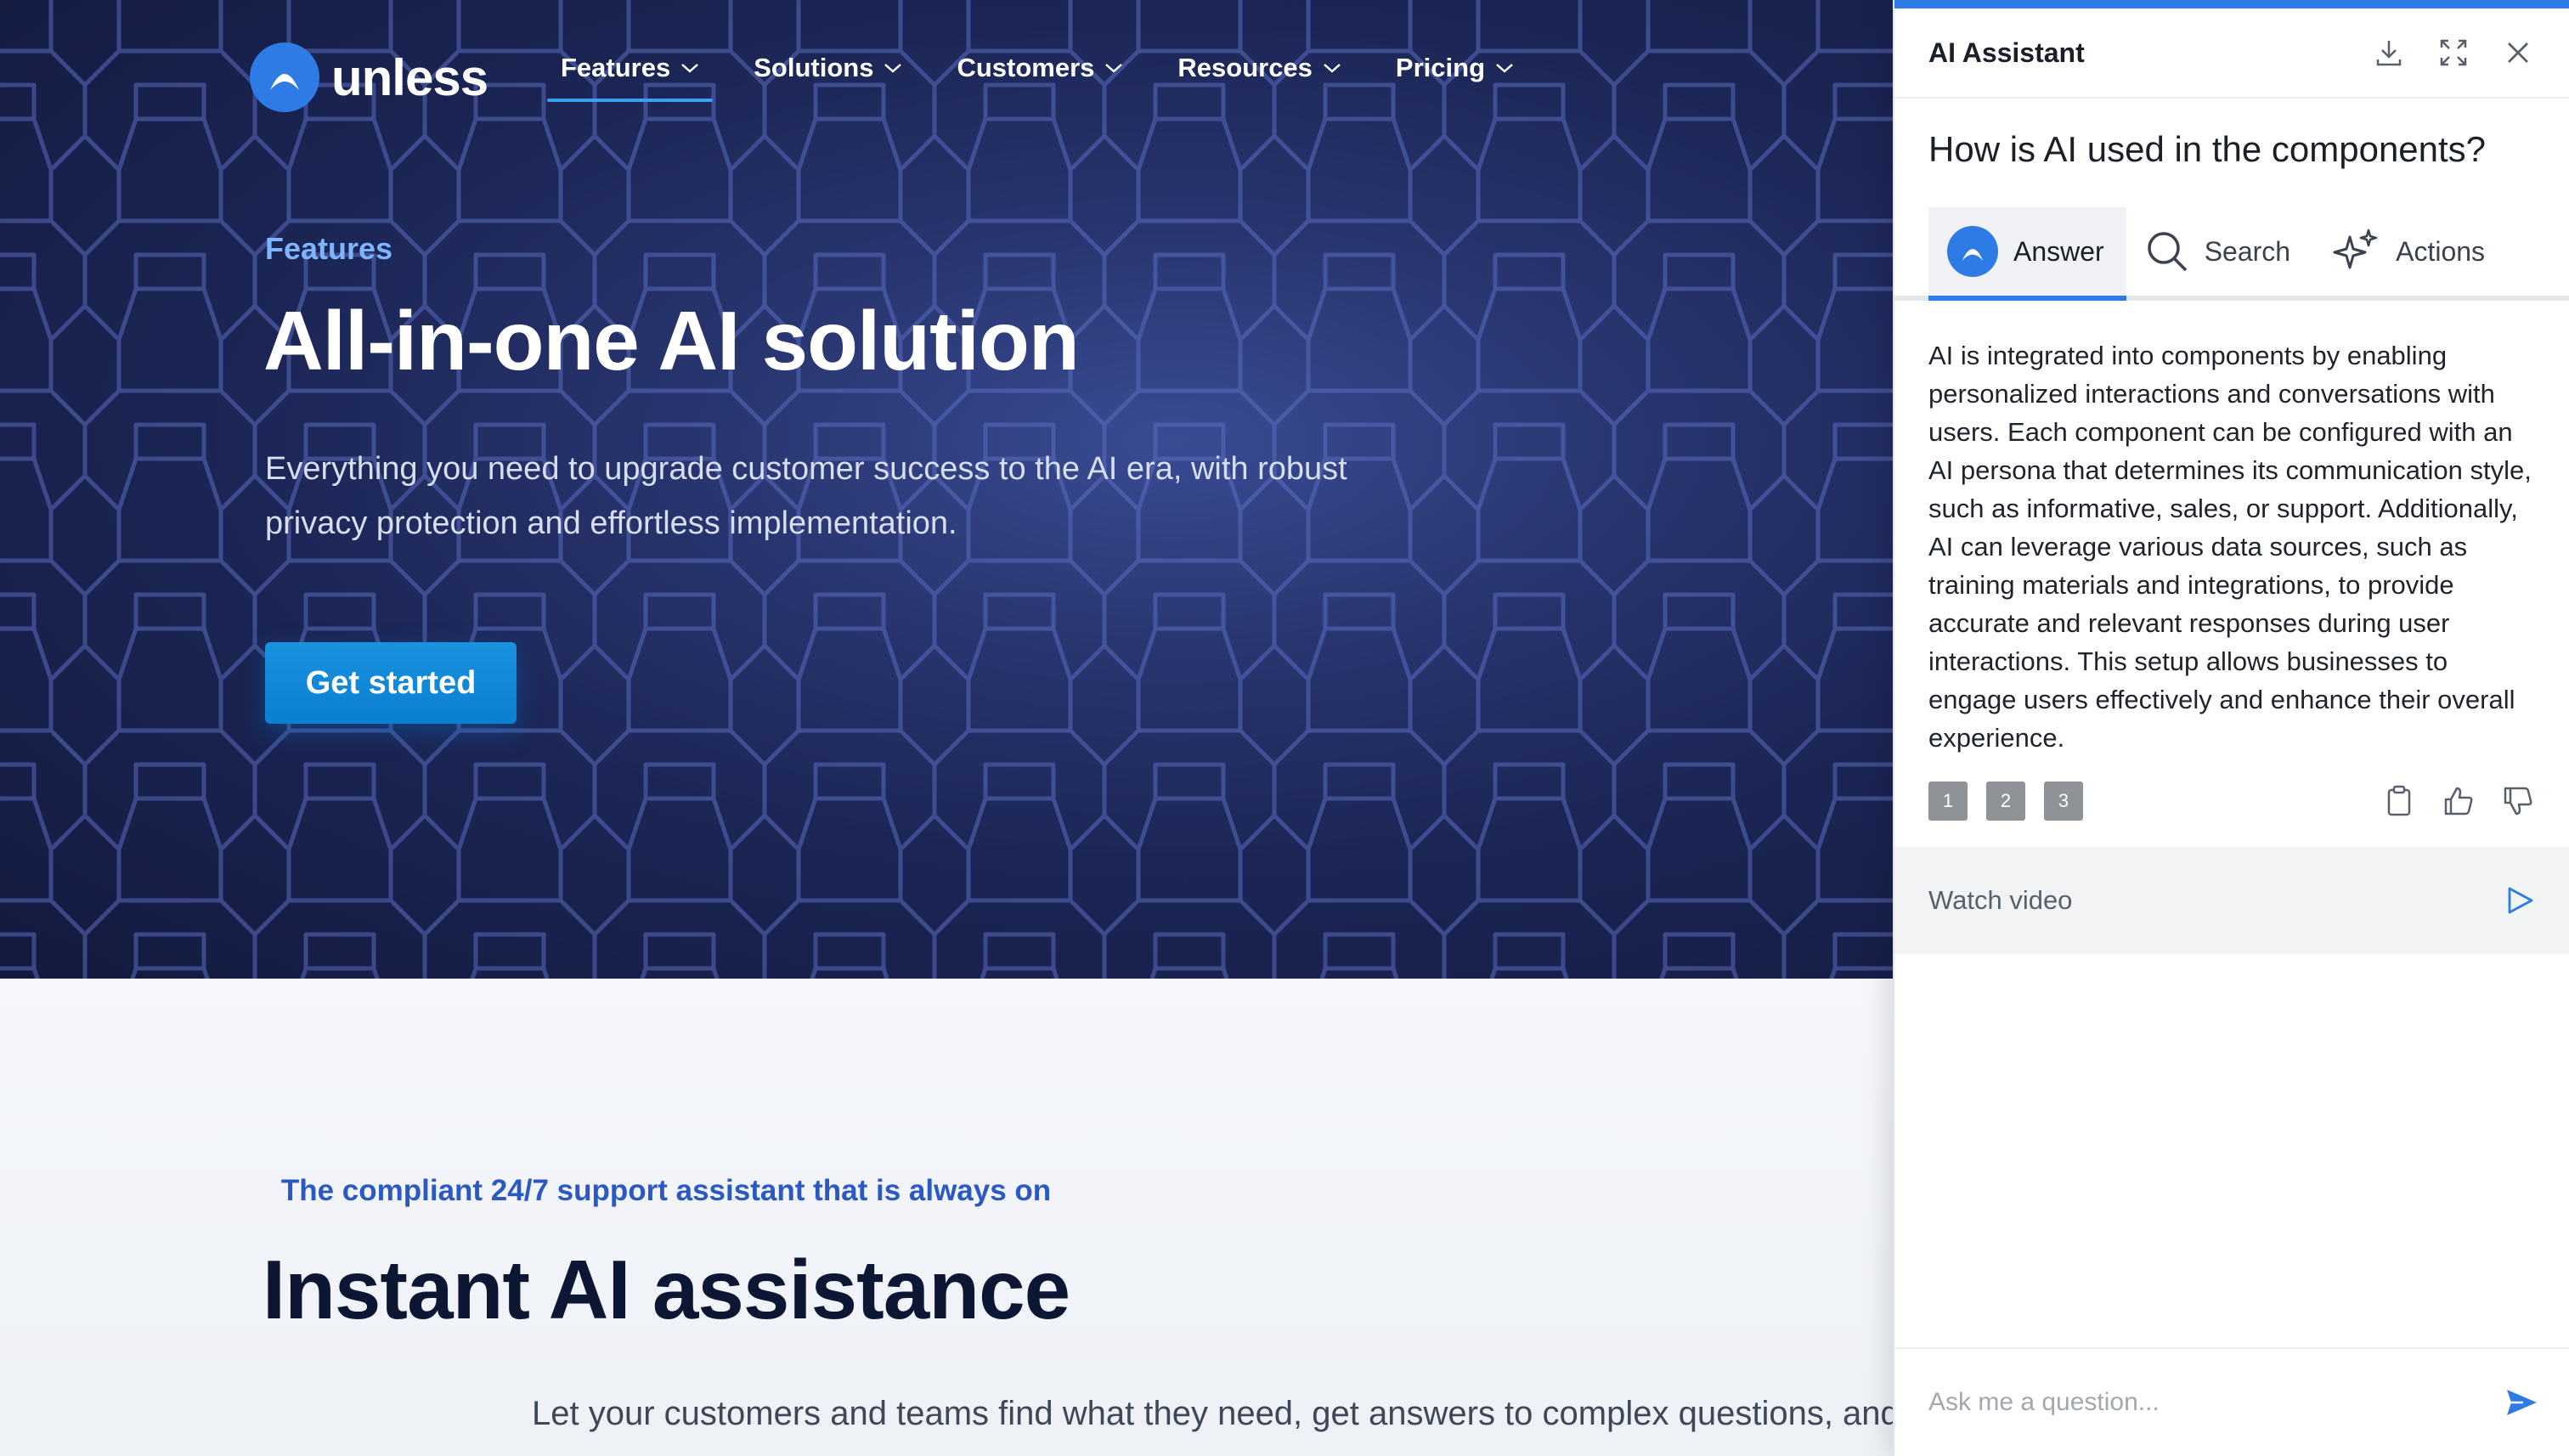  I want to click on thumbs-up-icon, so click(2459, 801).